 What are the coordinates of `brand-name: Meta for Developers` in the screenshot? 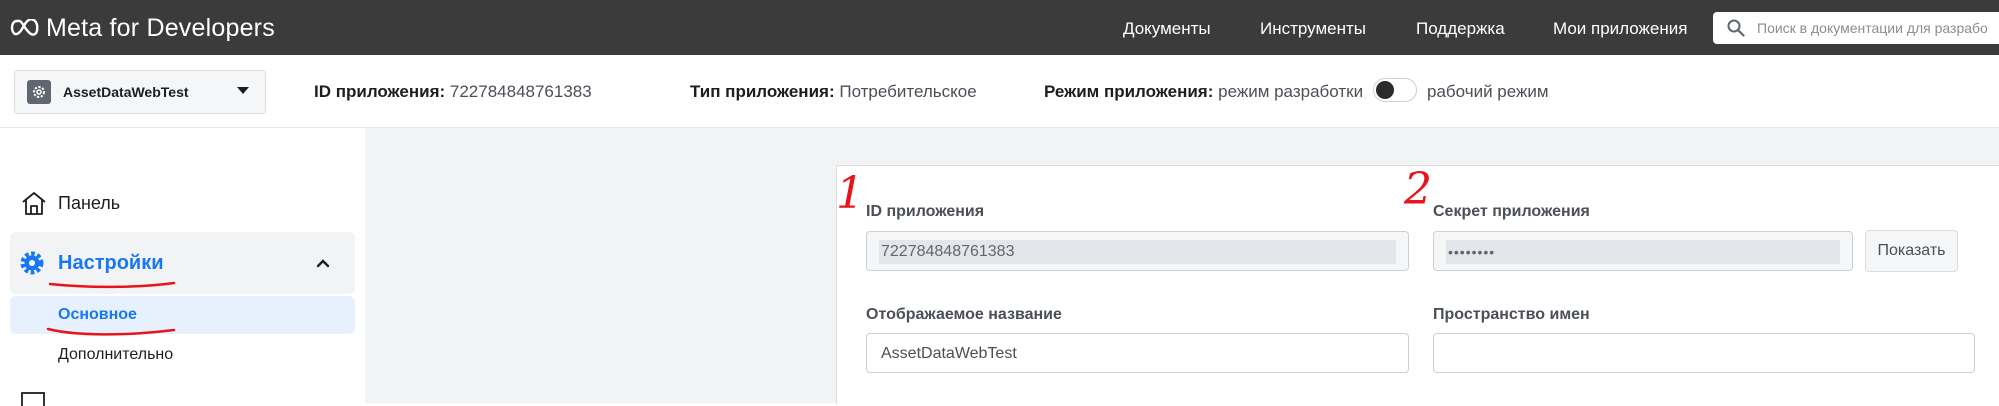 It's located at (160, 27).